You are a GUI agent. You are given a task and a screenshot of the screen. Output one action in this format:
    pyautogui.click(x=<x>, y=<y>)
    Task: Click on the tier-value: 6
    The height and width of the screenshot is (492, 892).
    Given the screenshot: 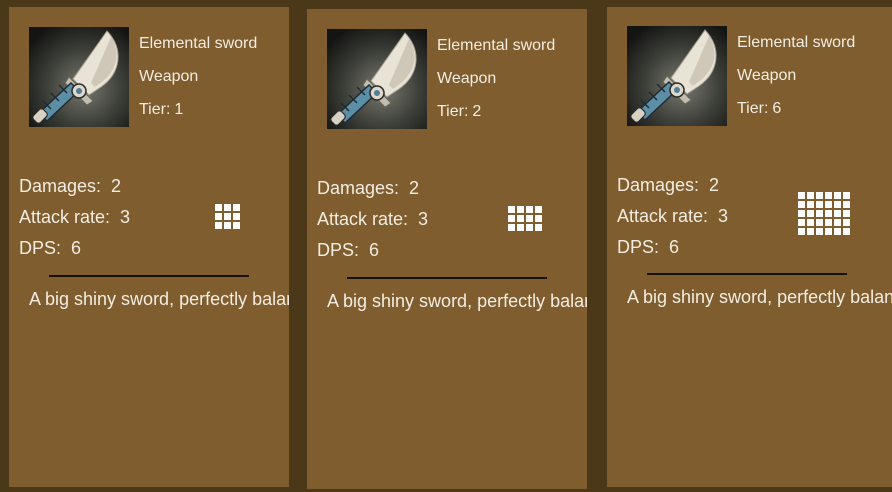 What is the action you would take?
    pyautogui.click(x=777, y=108)
    